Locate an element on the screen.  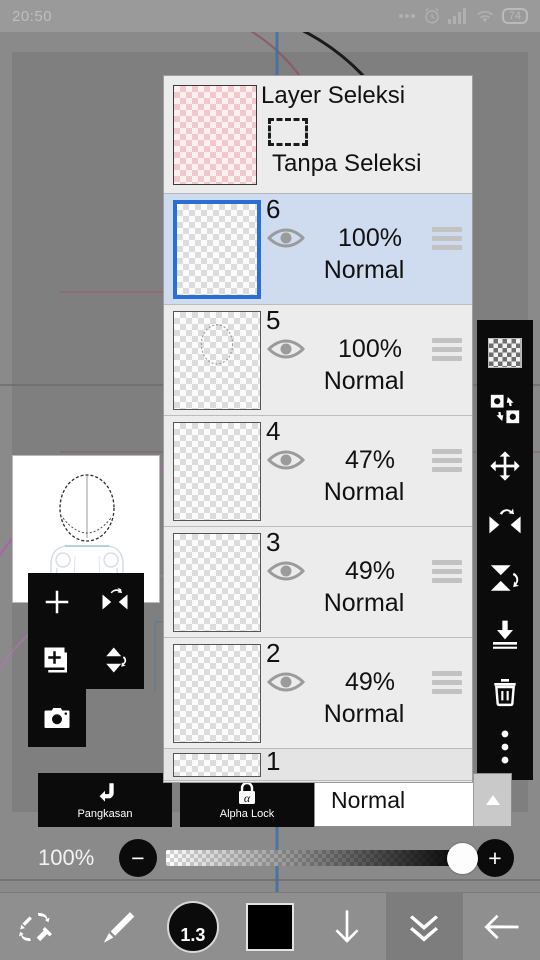
left-layer-tools is located at coordinates (86, 660).